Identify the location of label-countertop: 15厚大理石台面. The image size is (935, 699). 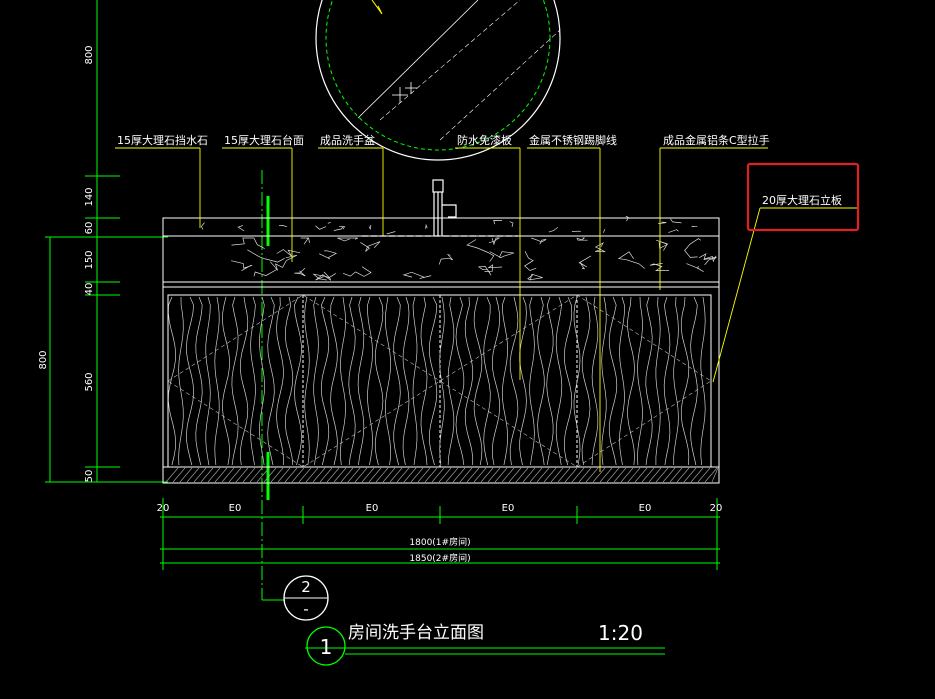
(264, 140).